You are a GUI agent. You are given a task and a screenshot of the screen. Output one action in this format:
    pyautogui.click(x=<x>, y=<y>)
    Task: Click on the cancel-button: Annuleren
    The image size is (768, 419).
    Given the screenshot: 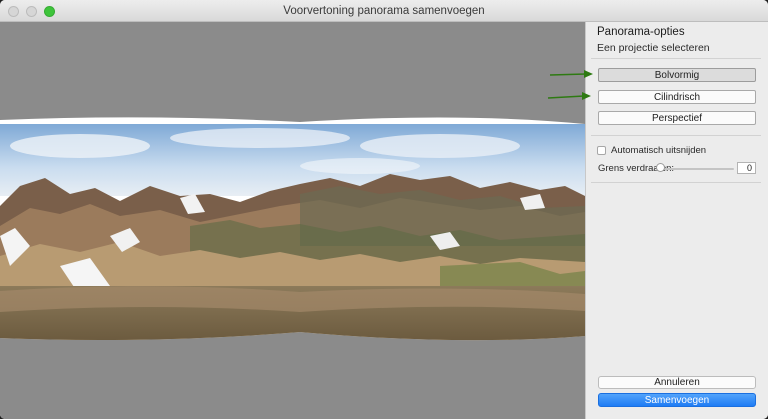 What is the action you would take?
    pyautogui.click(x=677, y=382)
    